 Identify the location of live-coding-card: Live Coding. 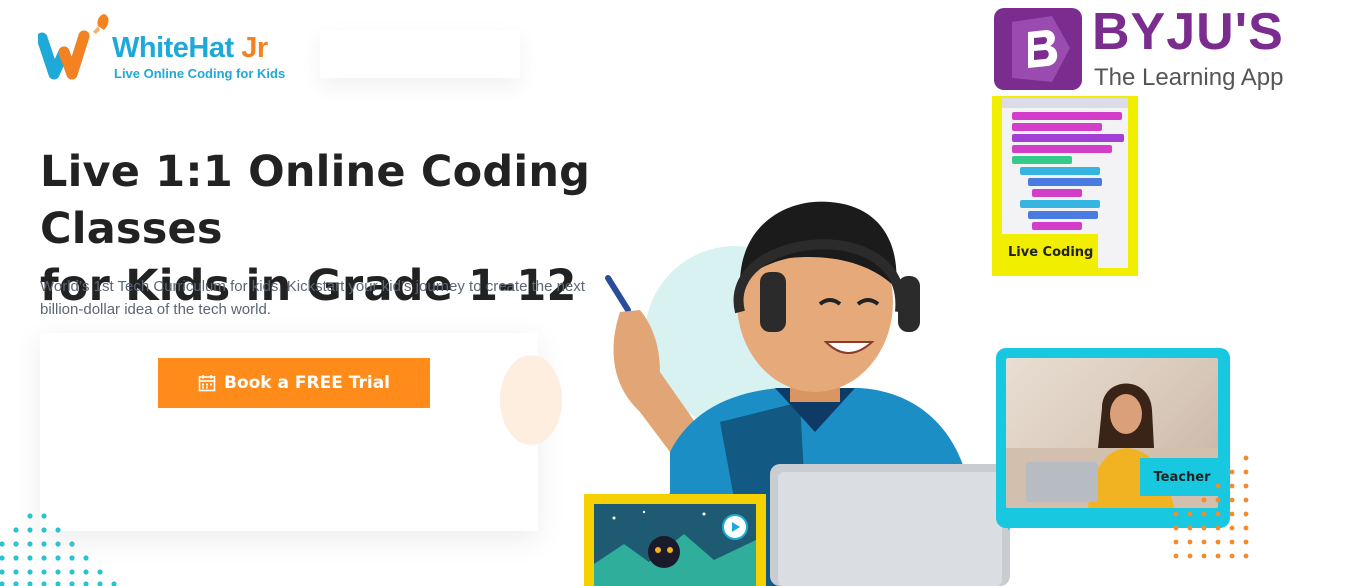
(1065, 186).